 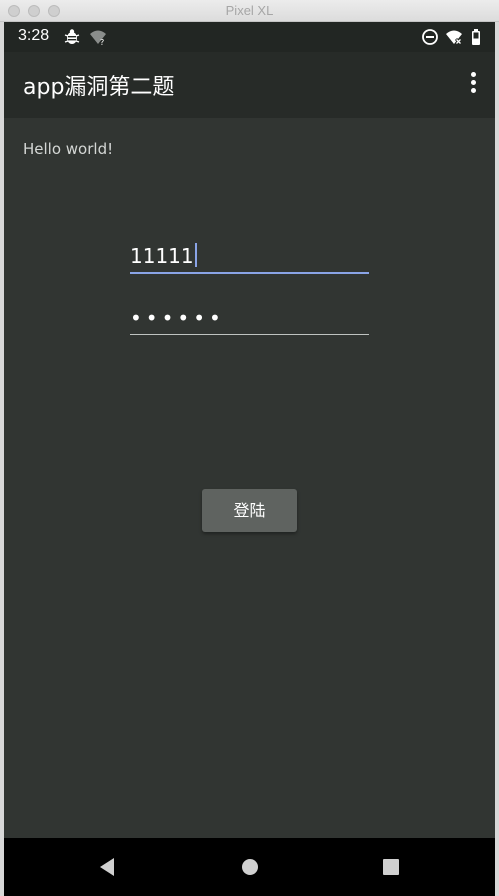 What do you see at coordinates (34, 35) in the screenshot?
I see `status-time: 3:28` at bounding box center [34, 35].